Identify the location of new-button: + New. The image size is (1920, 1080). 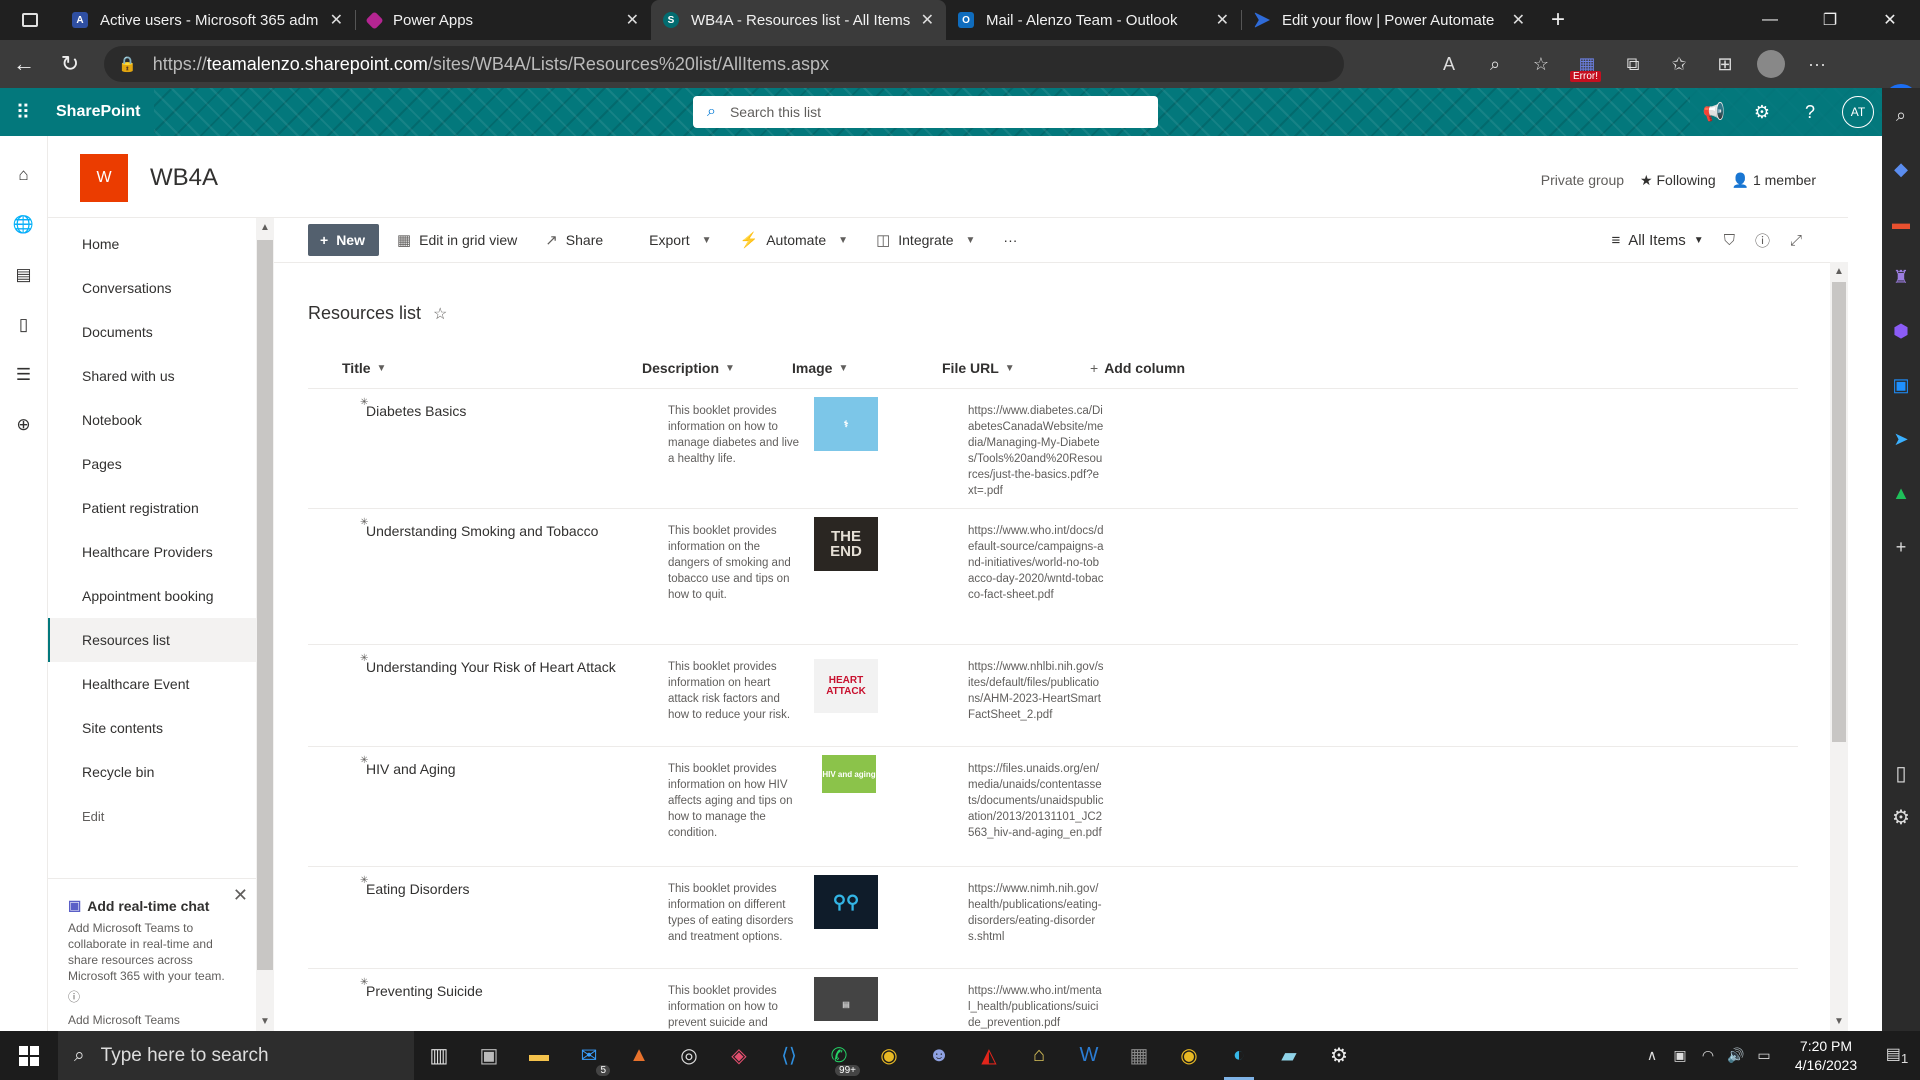
(343, 240).